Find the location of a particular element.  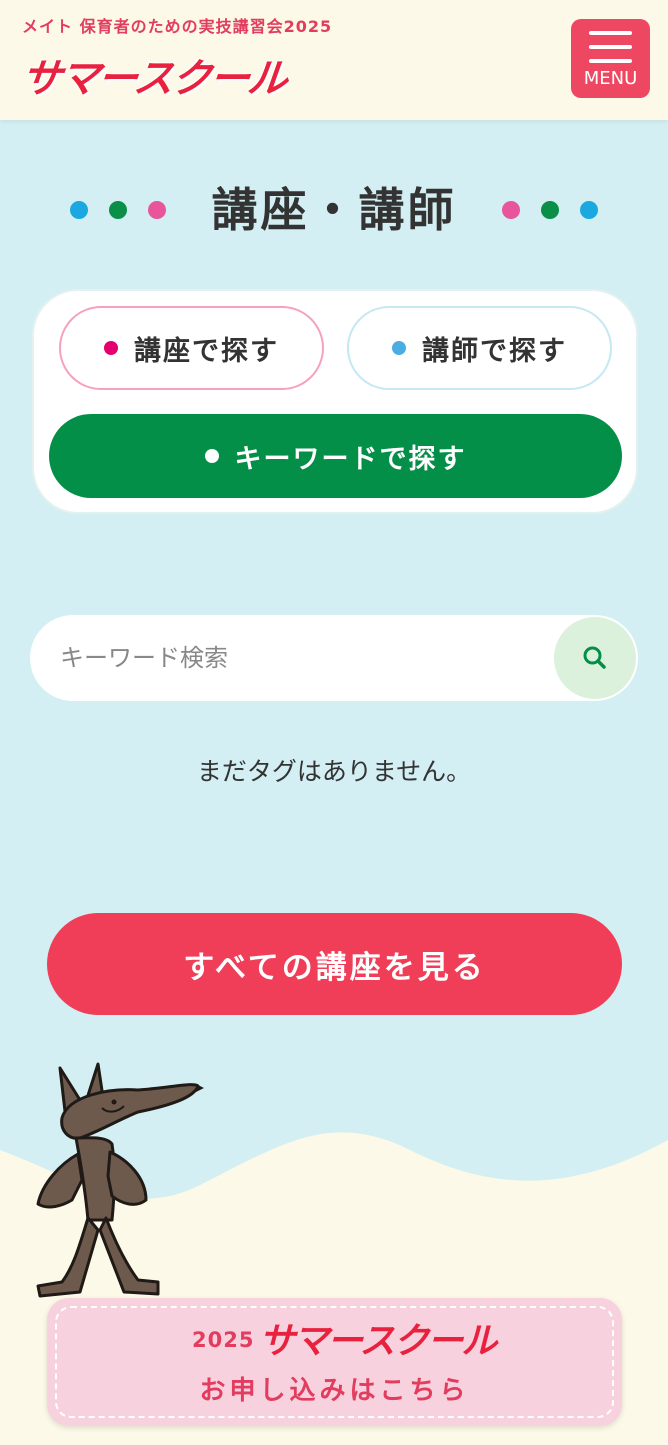

section-heading: 講座・講師 is located at coordinates (334, 210).